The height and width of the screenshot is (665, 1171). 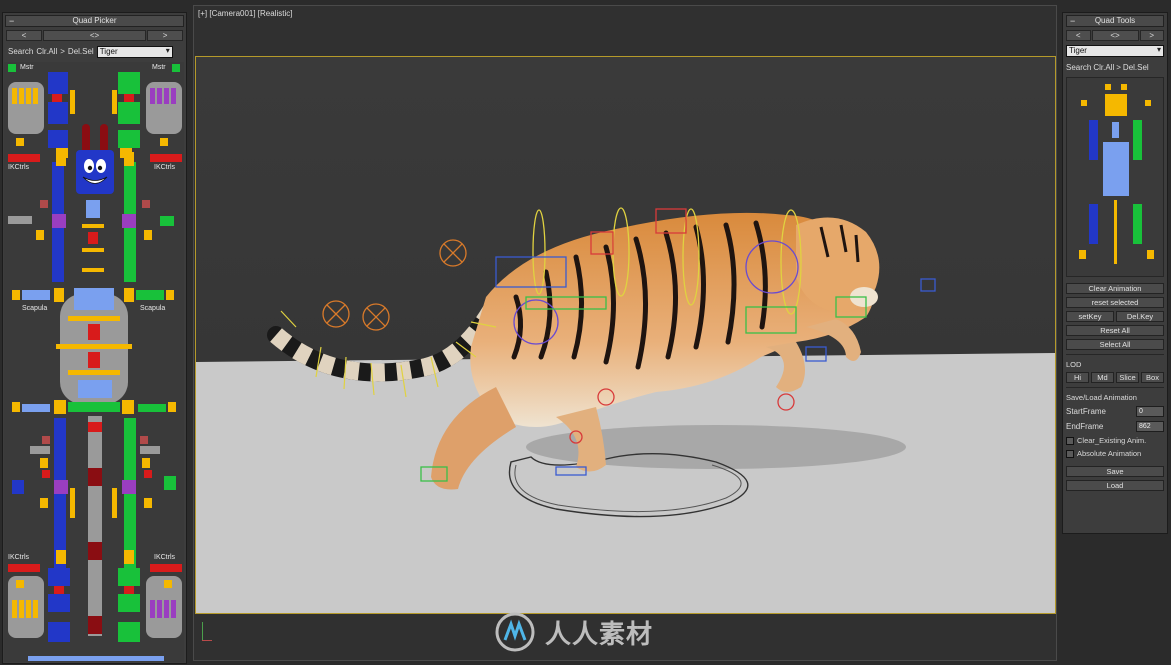 I want to click on select-all-button: Select All, so click(x=1115, y=344).